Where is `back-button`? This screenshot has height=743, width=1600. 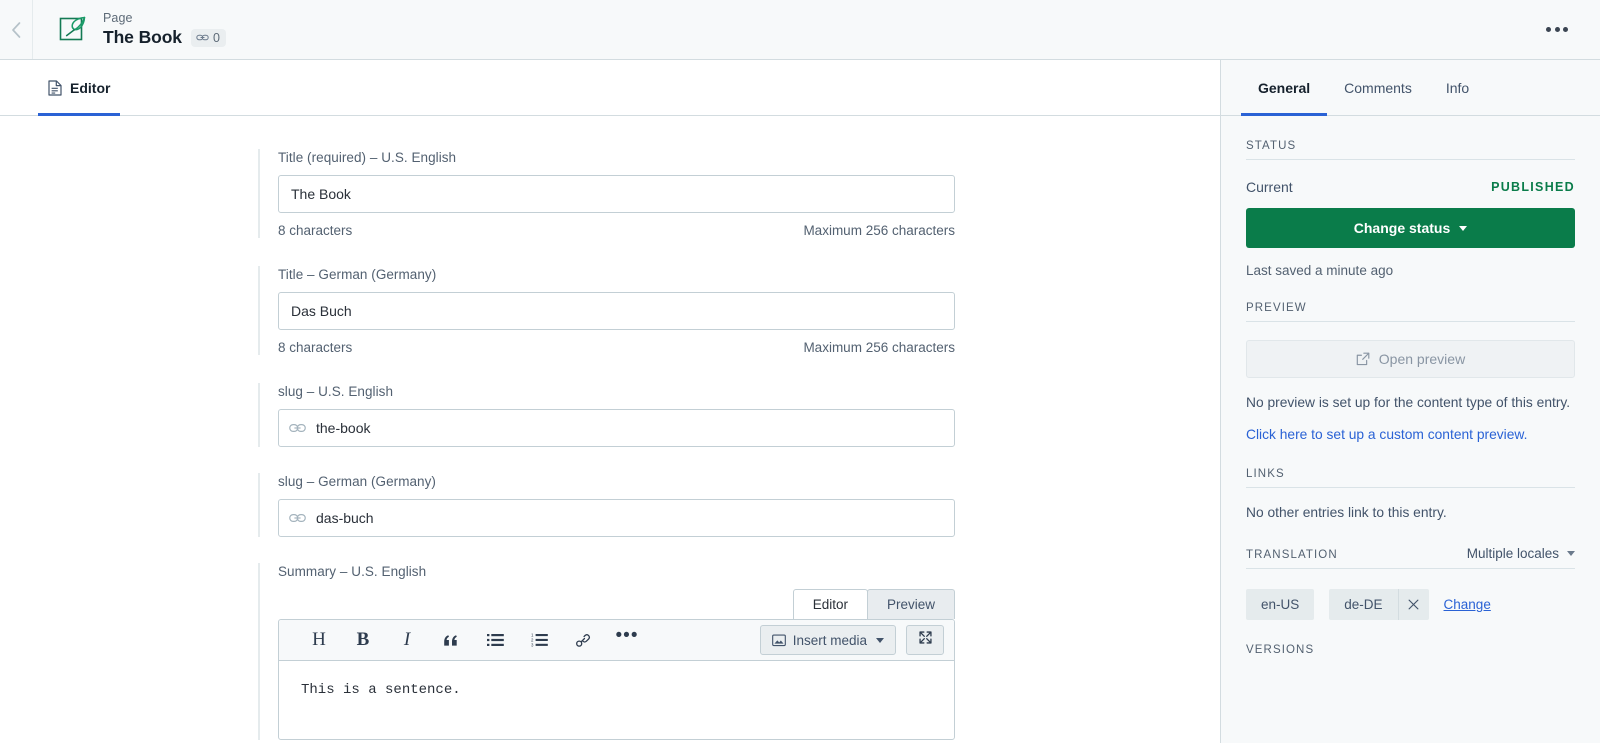
back-button is located at coordinates (16, 29).